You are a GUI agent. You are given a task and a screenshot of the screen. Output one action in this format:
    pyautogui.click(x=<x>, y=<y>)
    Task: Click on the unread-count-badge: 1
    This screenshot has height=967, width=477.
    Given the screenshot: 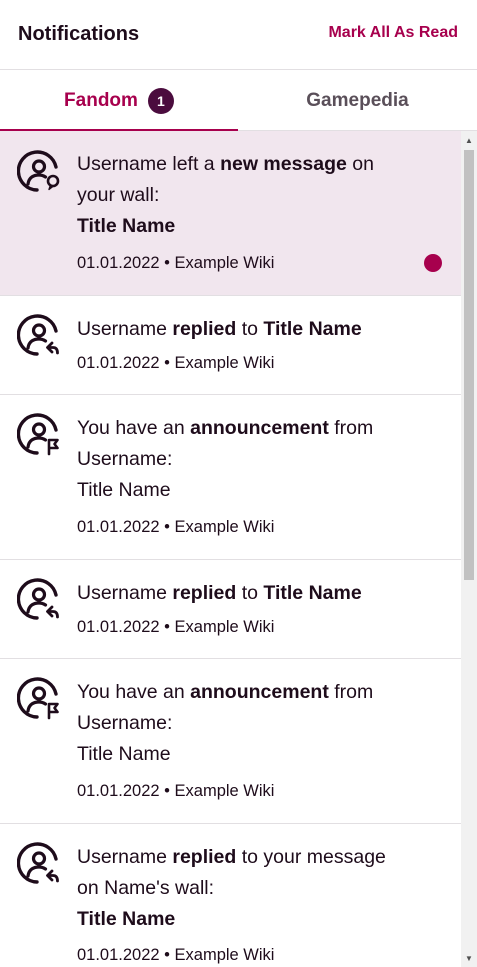 What is the action you would take?
    pyautogui.click(x=160, y=100)
    